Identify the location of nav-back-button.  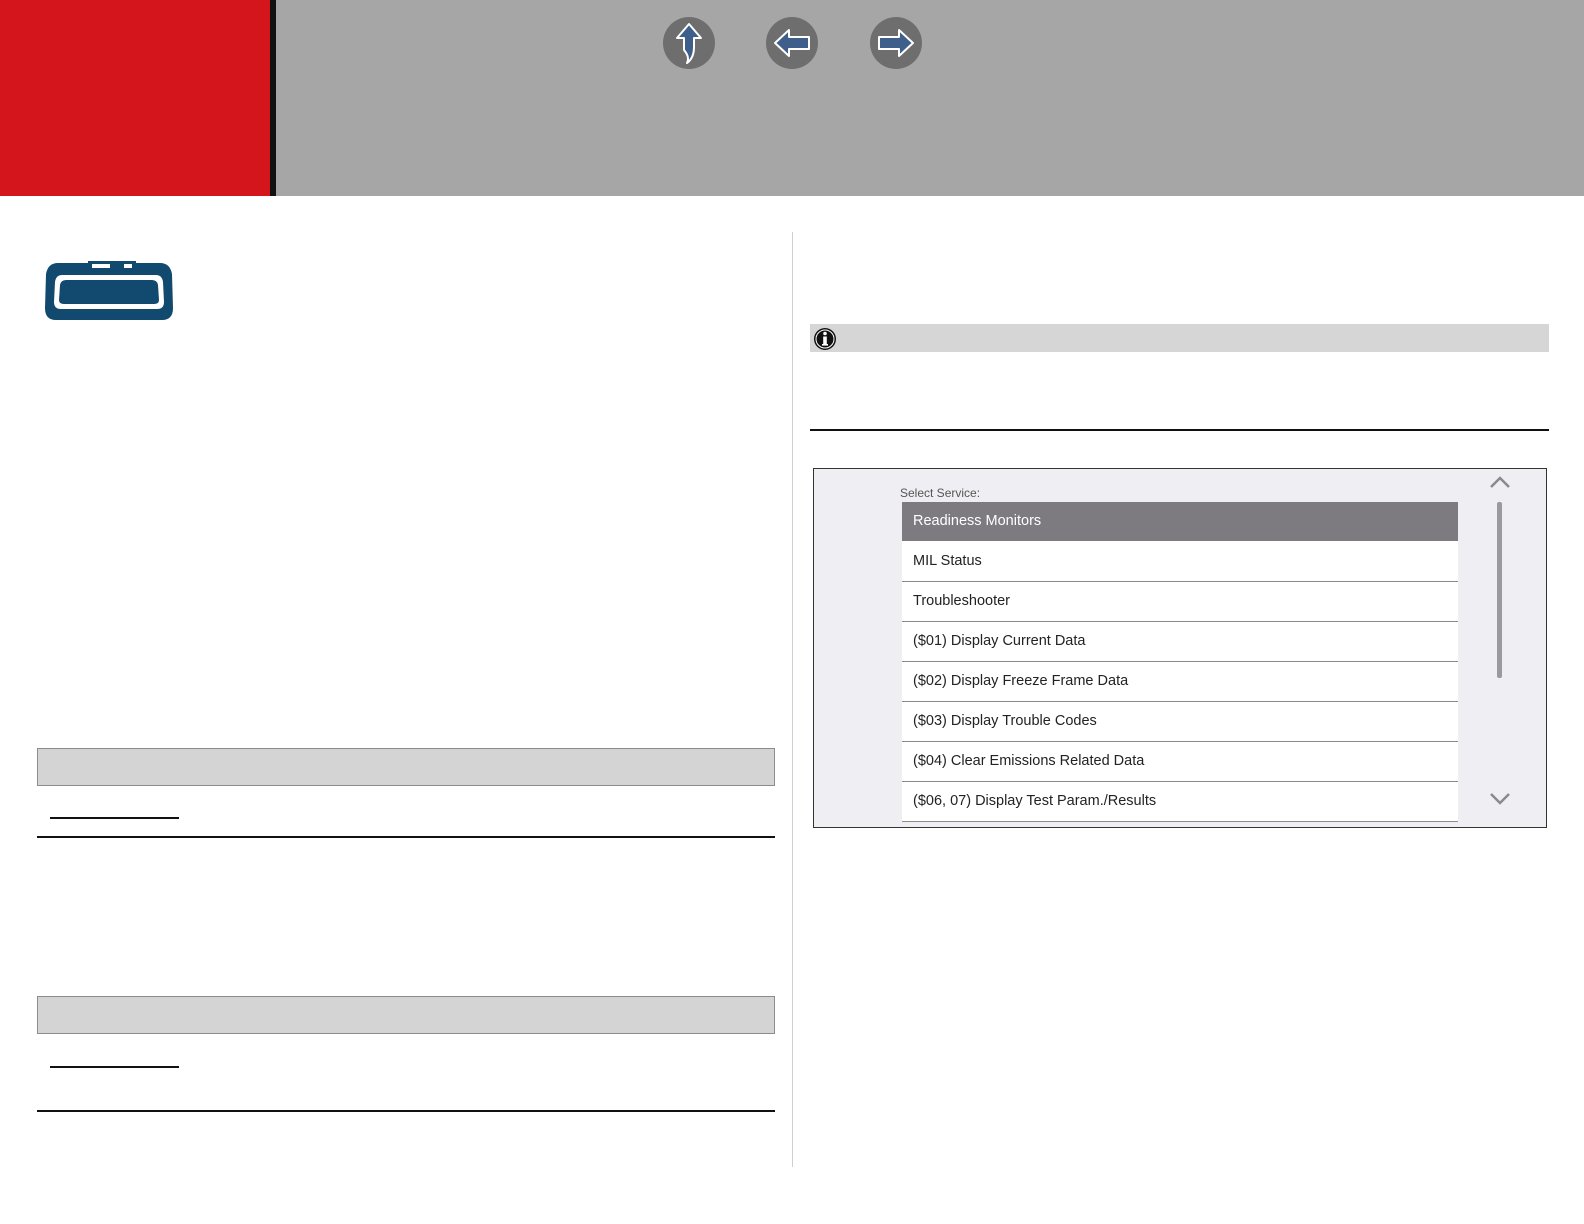
(792, 43).